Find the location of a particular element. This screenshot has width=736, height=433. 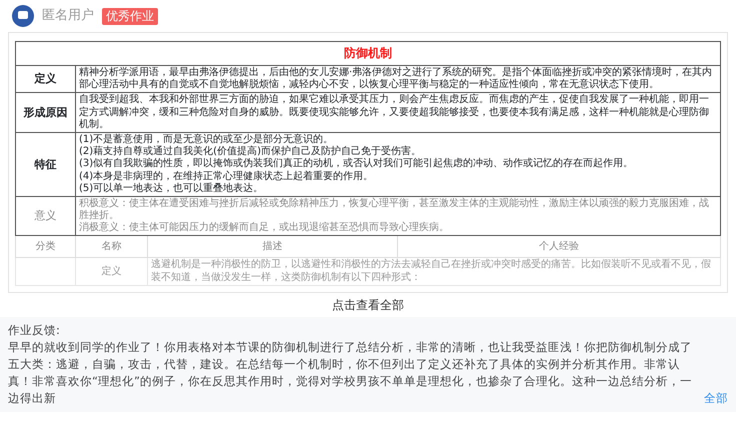

text-line: 精神分析学派用语，最早由弗洛伊德提出，后由他的女儿安娜·弗洛伊德对之进行了系统的研究。是指个体面临挫折或冲突的紧张情境时，在其内部心理活动中具有的自觉或不自觉地解脱烦恼，减轻内心不安，以恢复心理平衡与稳定的一种适应性倾向，常在无意识状态下使用。 is located at coordinates (396, 79).